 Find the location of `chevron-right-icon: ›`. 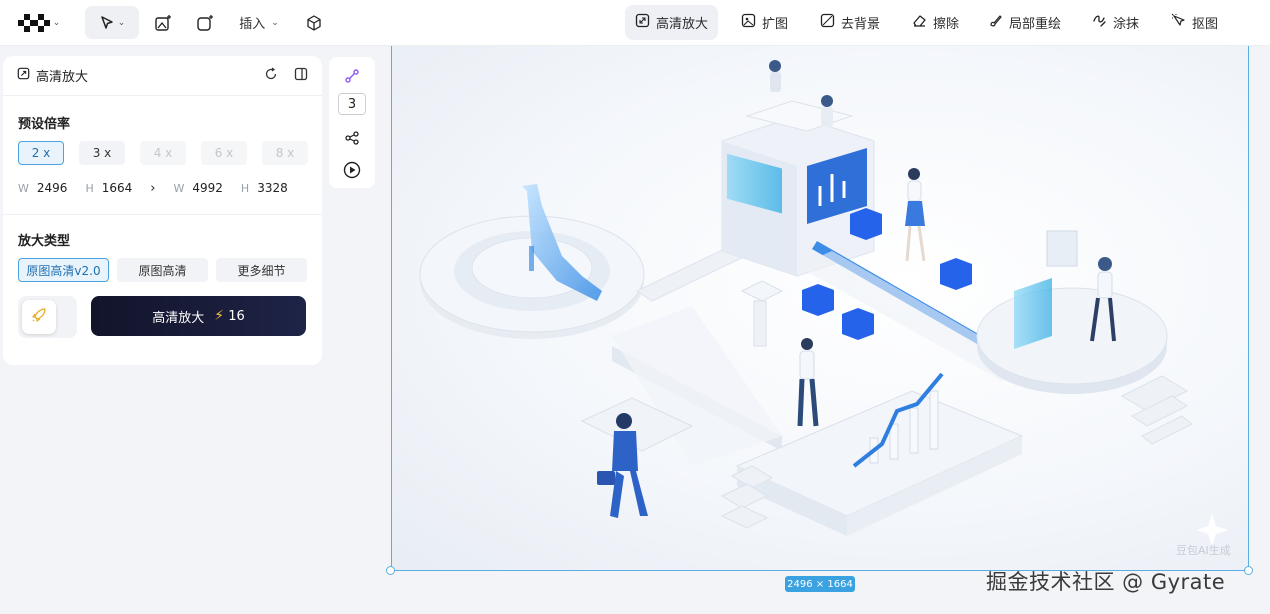

chevron-right-icon: › is located at coordinates (153, 188).